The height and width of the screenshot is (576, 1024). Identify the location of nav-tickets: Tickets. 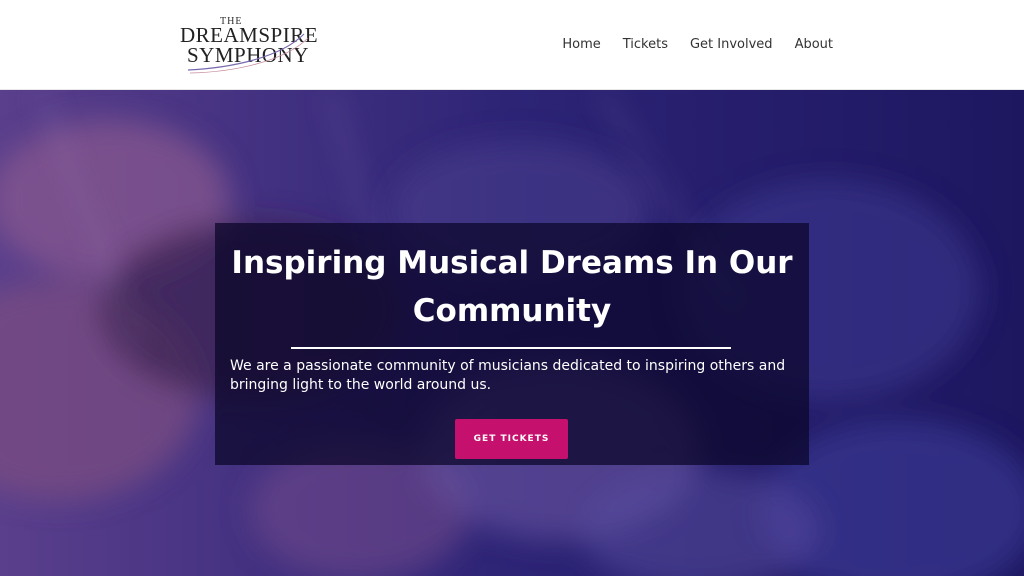
(645, 44).